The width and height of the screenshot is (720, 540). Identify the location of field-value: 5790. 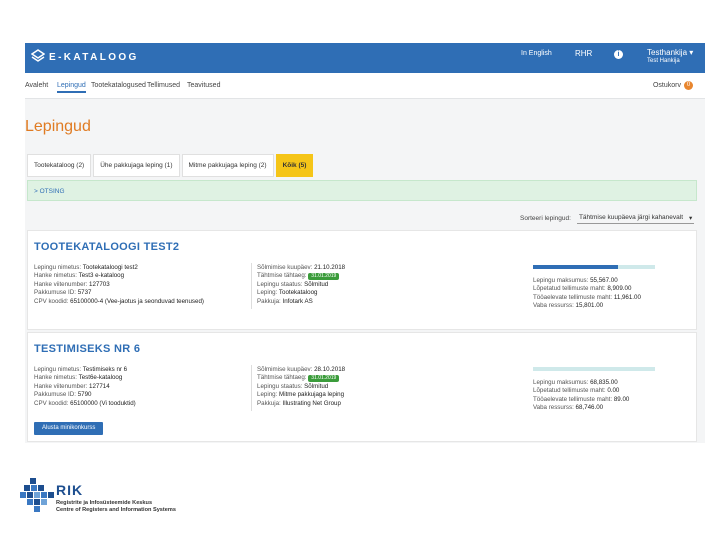
(84, 395).